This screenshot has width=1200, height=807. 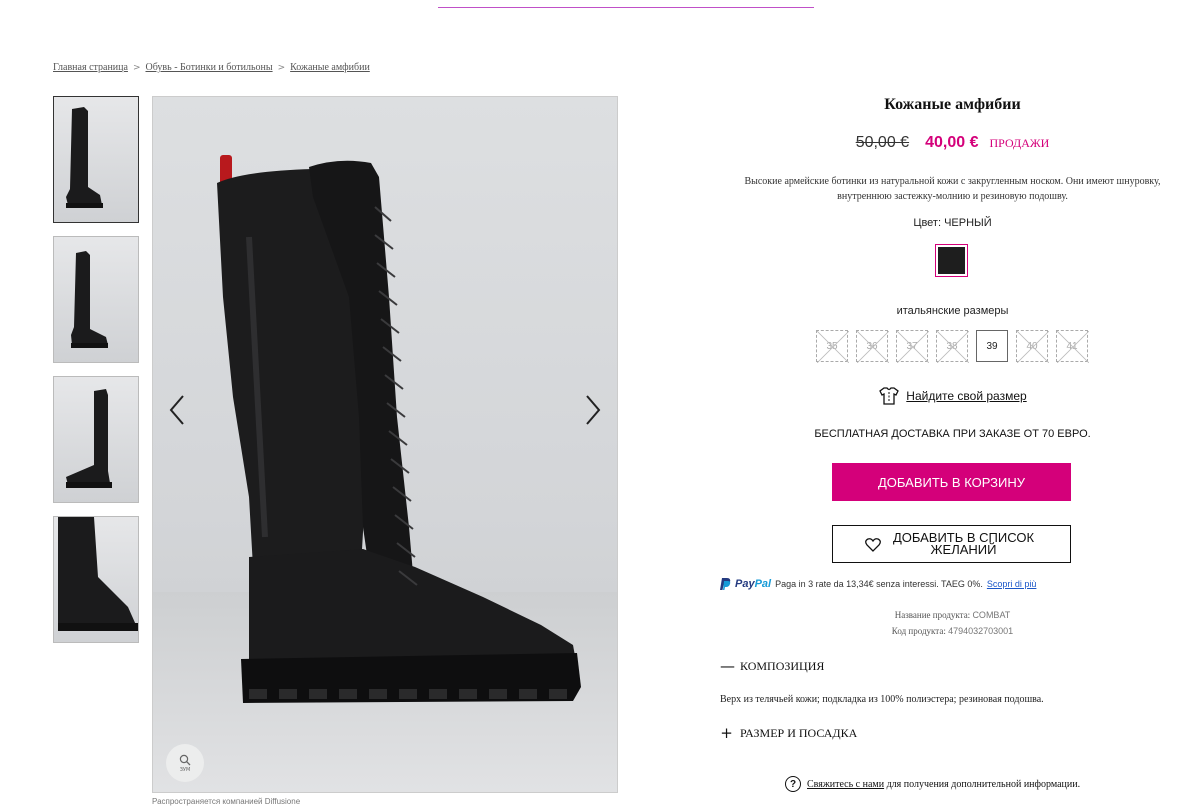 I want to click on find-size-link: Найдите свой размер, so click(x=966, y=396).